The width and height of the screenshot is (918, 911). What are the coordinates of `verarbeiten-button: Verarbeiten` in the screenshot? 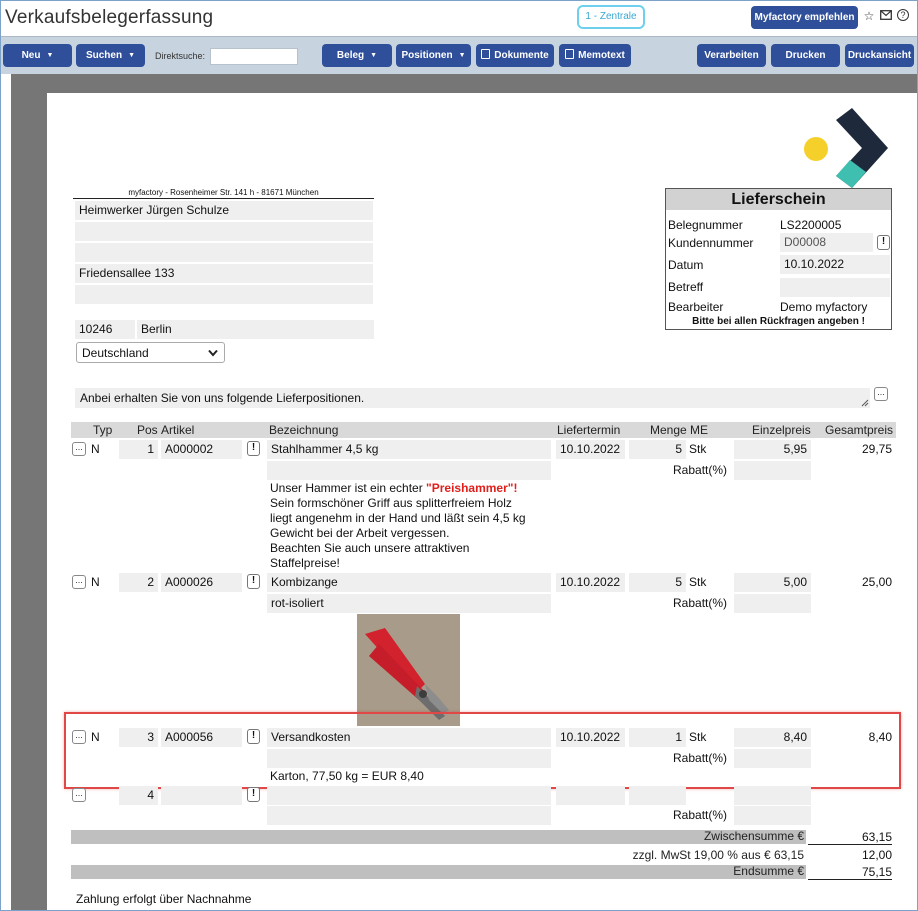 It's located at (731, 55).